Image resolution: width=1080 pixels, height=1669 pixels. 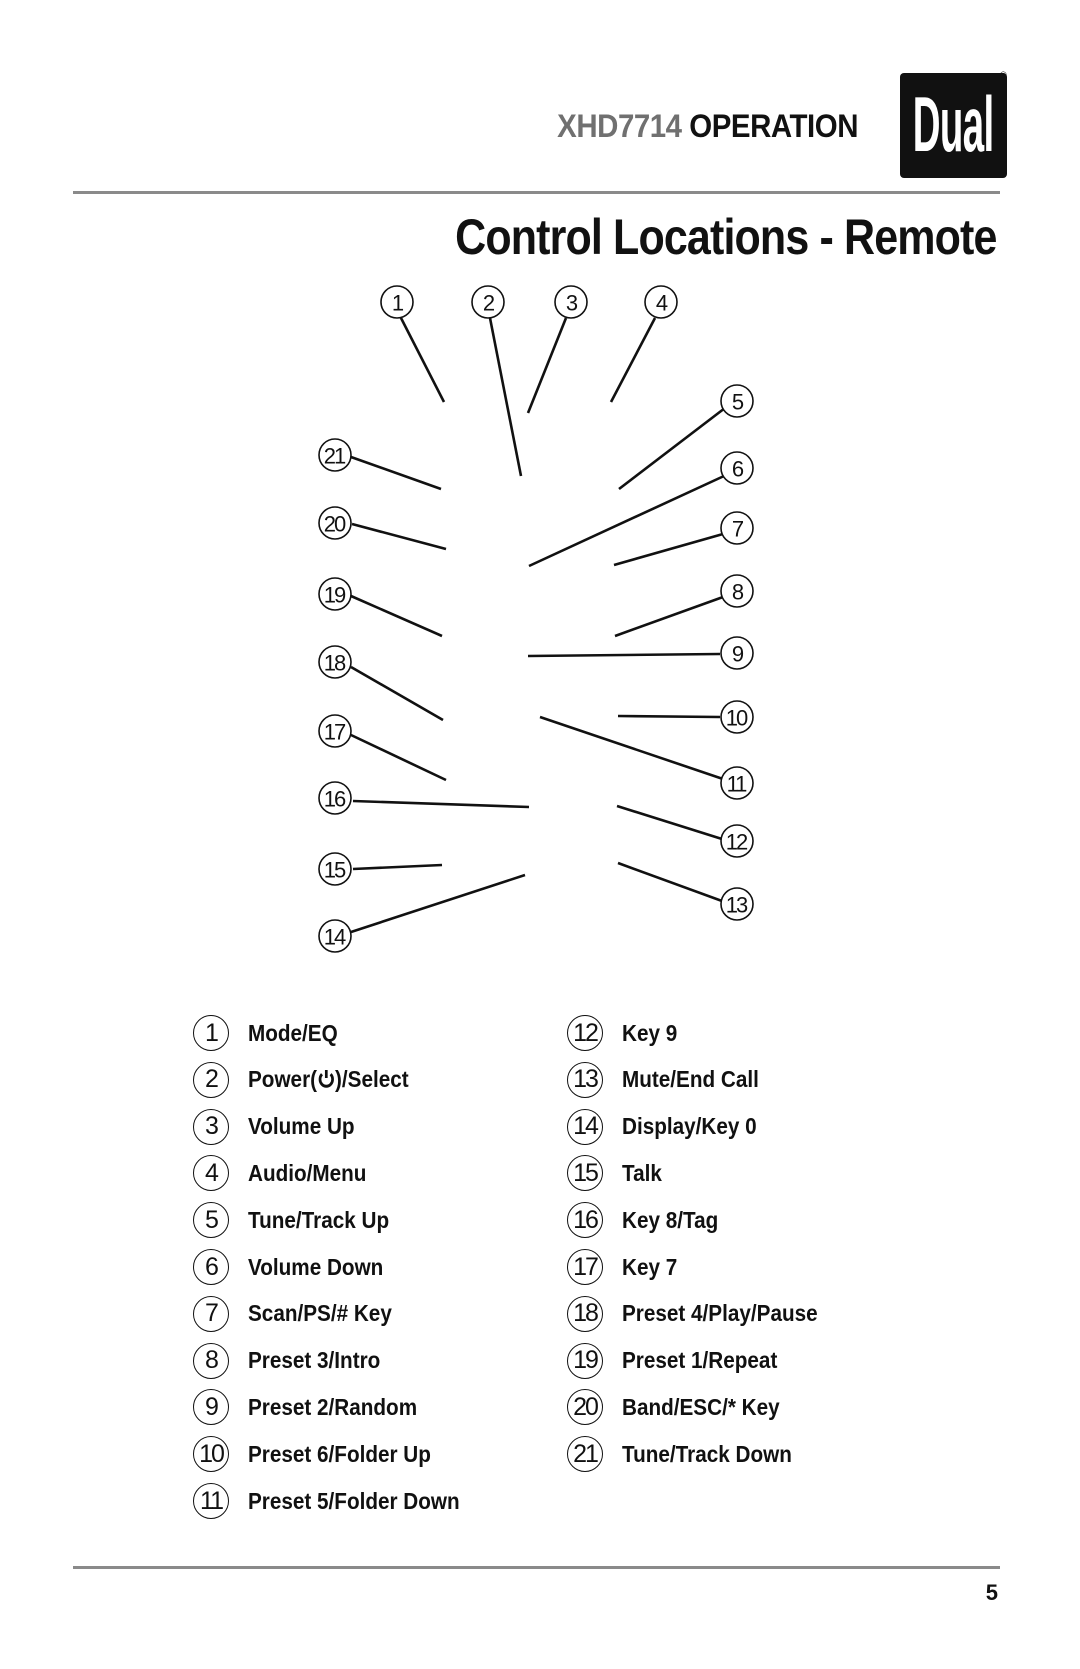 What do you see at coordinates (320, 1313) in the screenshot?
I see `legend-label: Scan/PS/# Key` at bounding box center [320, 1313].